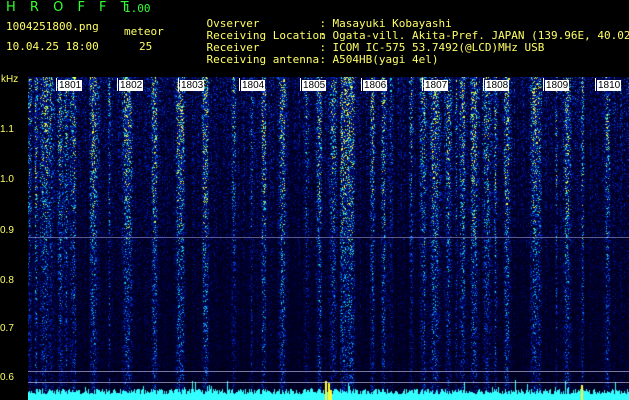  What do you see at coordinates (137, 8) in the screenshot?
I see `app-version: 1.00` at bounding box center [137, 8].